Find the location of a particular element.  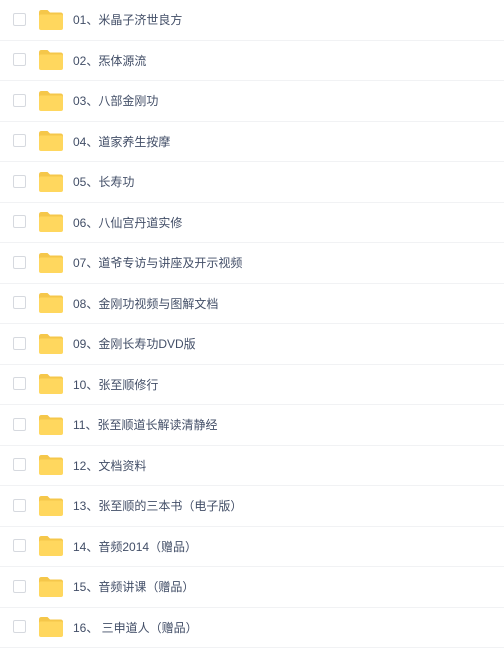

file-name: 10、张至顺修行 is located at coordinates (115, 385).